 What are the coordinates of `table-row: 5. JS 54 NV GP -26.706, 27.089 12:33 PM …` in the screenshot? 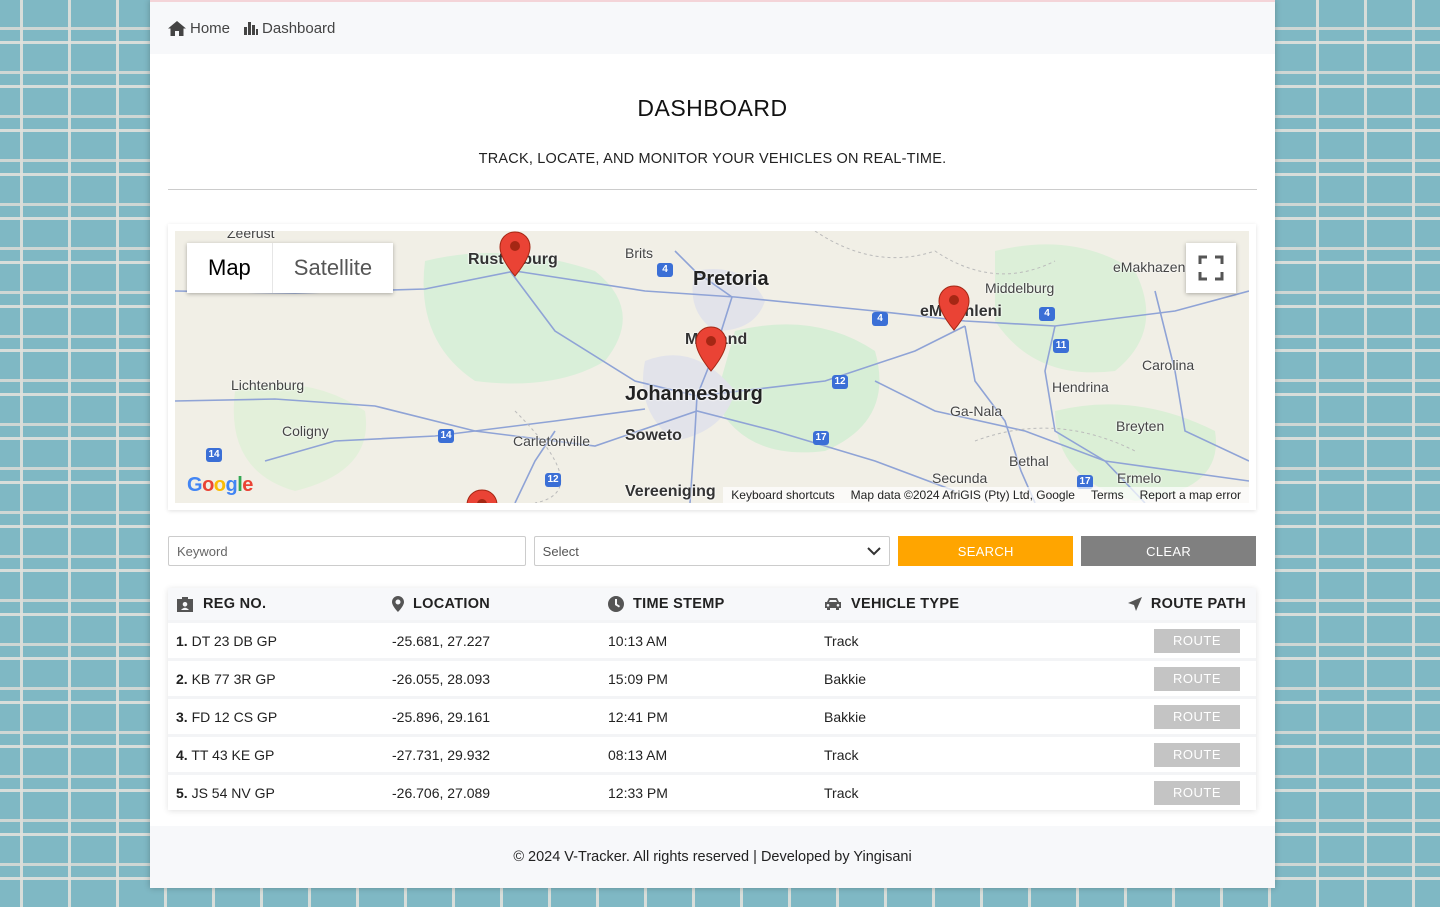 It's located at (712, 791).